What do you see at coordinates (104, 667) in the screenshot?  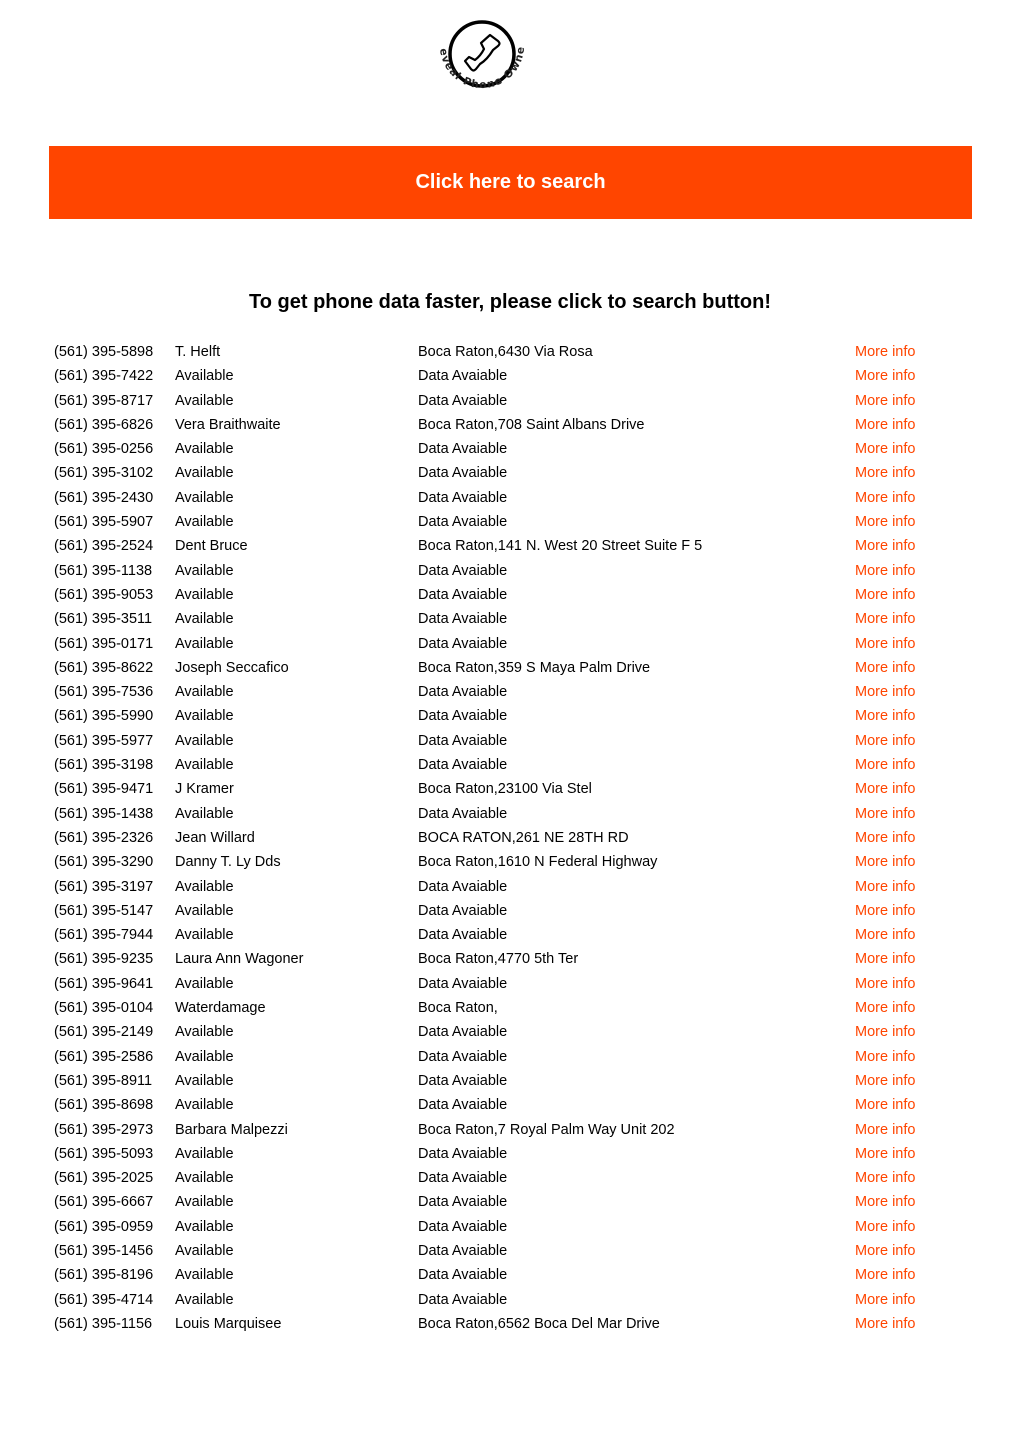 I see `phone-number: (561) 395-8622` at bounding box center [104, 667].